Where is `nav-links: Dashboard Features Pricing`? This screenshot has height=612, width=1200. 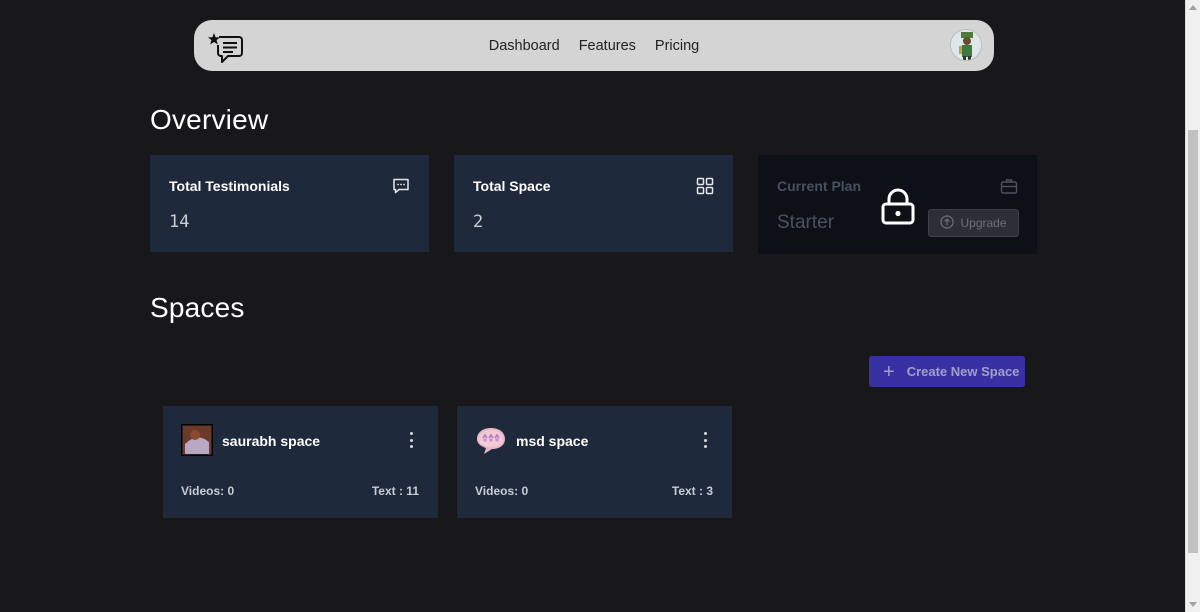 nav-links: Dashboard Features Pricing is located at coordinates (594, 45).